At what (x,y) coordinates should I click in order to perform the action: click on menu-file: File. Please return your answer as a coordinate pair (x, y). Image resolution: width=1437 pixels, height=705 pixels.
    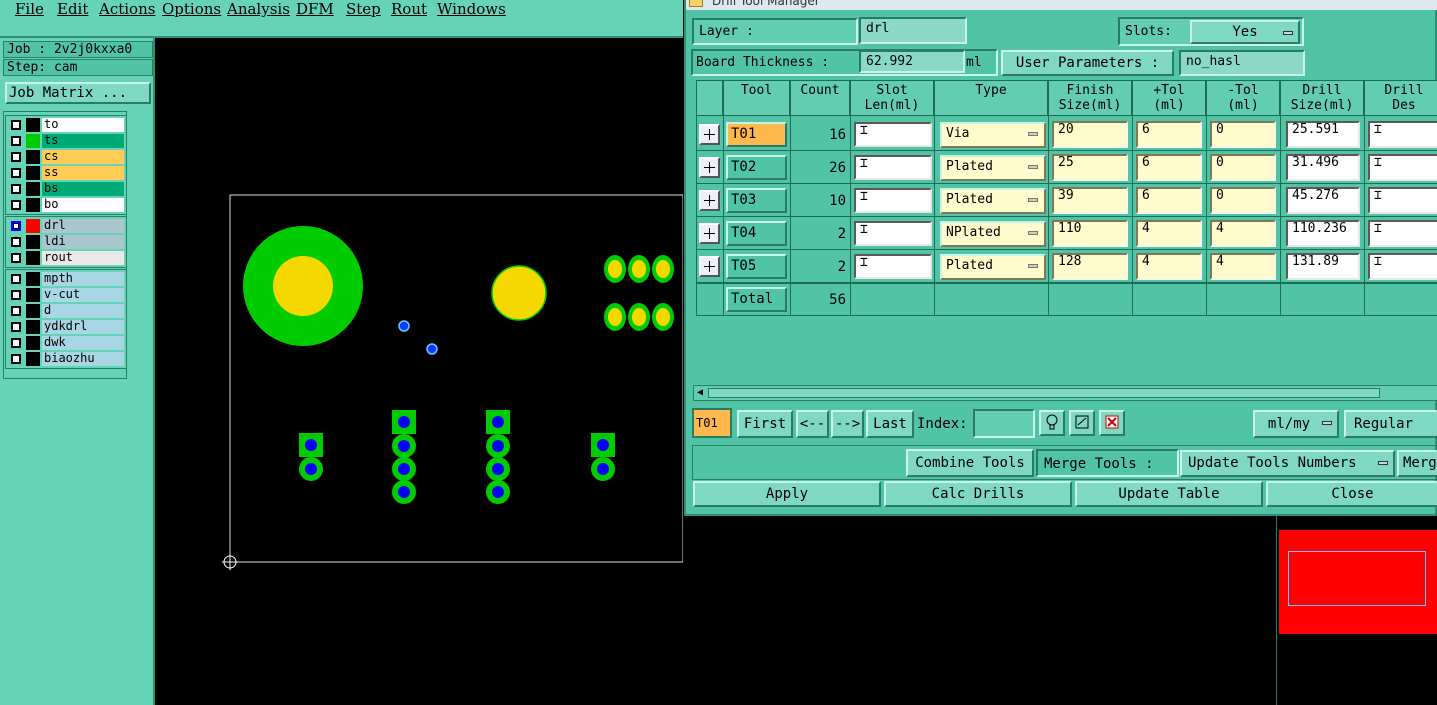
    Looking at the image, I should click on (29, 9).